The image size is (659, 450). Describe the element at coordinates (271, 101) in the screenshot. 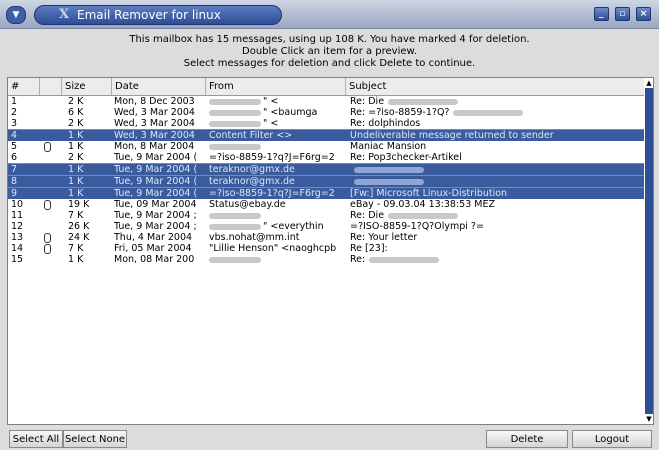

I see `row-from-text: " <` at that location.